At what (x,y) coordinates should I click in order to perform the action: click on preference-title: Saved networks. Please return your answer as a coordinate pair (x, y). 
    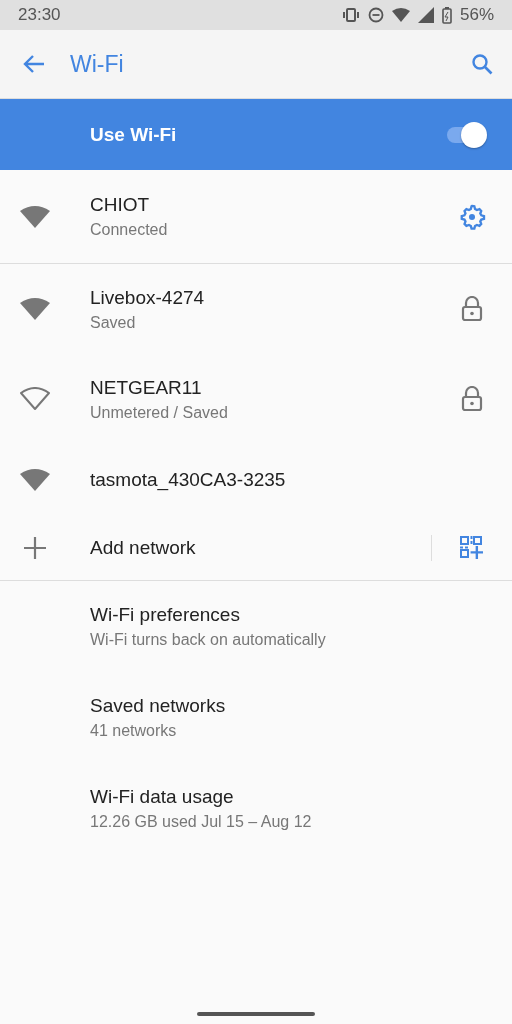
    Looking at the image, I should click on (301, 706).